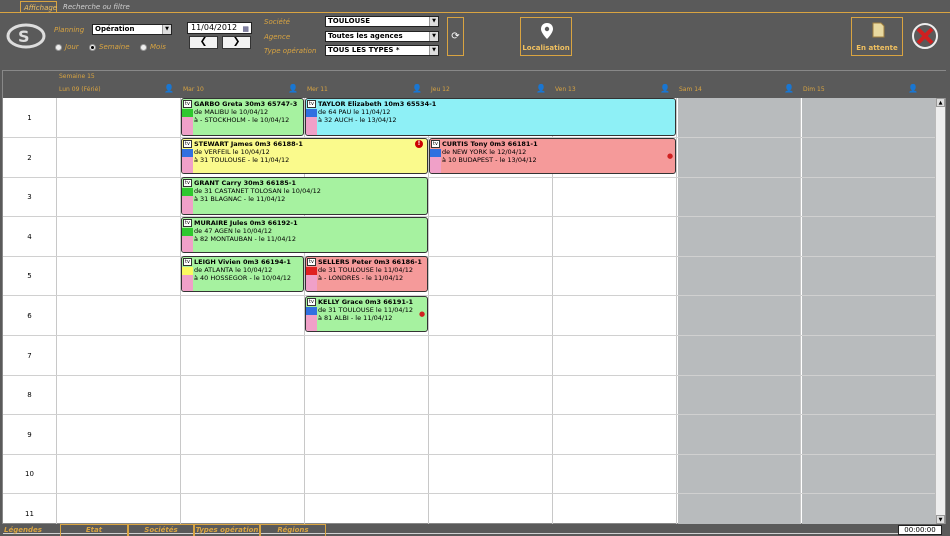 Image resolution: width=950 pixels, height=536 pixels. I want to click on chevron-right-icon: ❯, so click(236, 42).